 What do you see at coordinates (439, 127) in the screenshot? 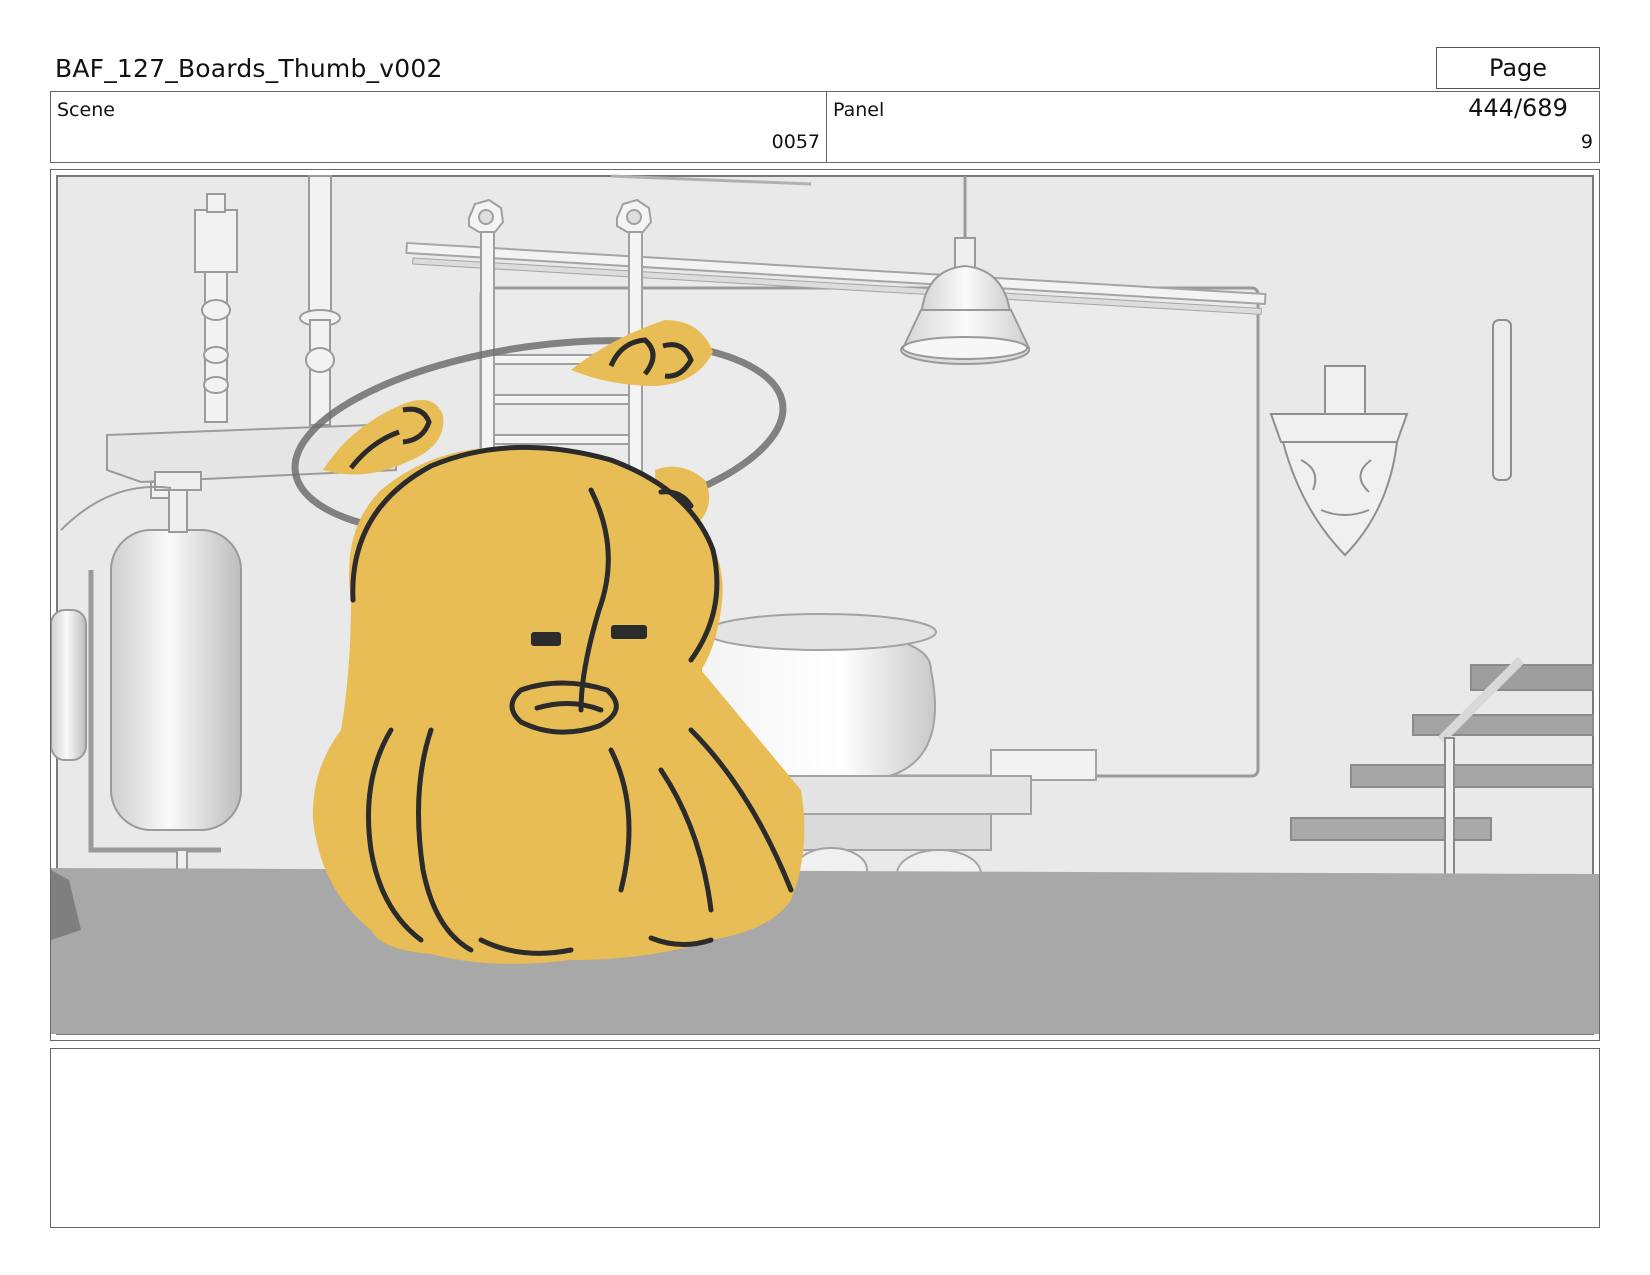
I see `scene-cell: Scene 0057` at bounding box center [439, 127].